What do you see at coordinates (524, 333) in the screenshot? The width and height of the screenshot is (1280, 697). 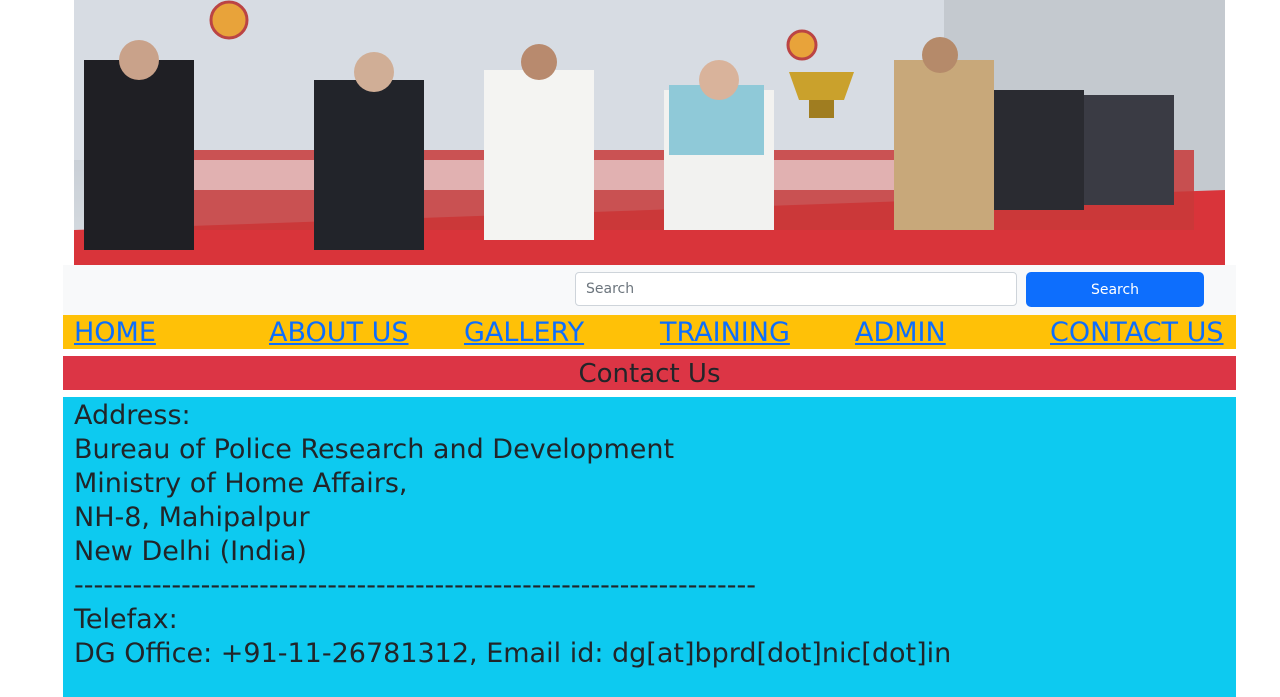 I see `nav-gallery: GALLERY` at bounding box center [524, 333].